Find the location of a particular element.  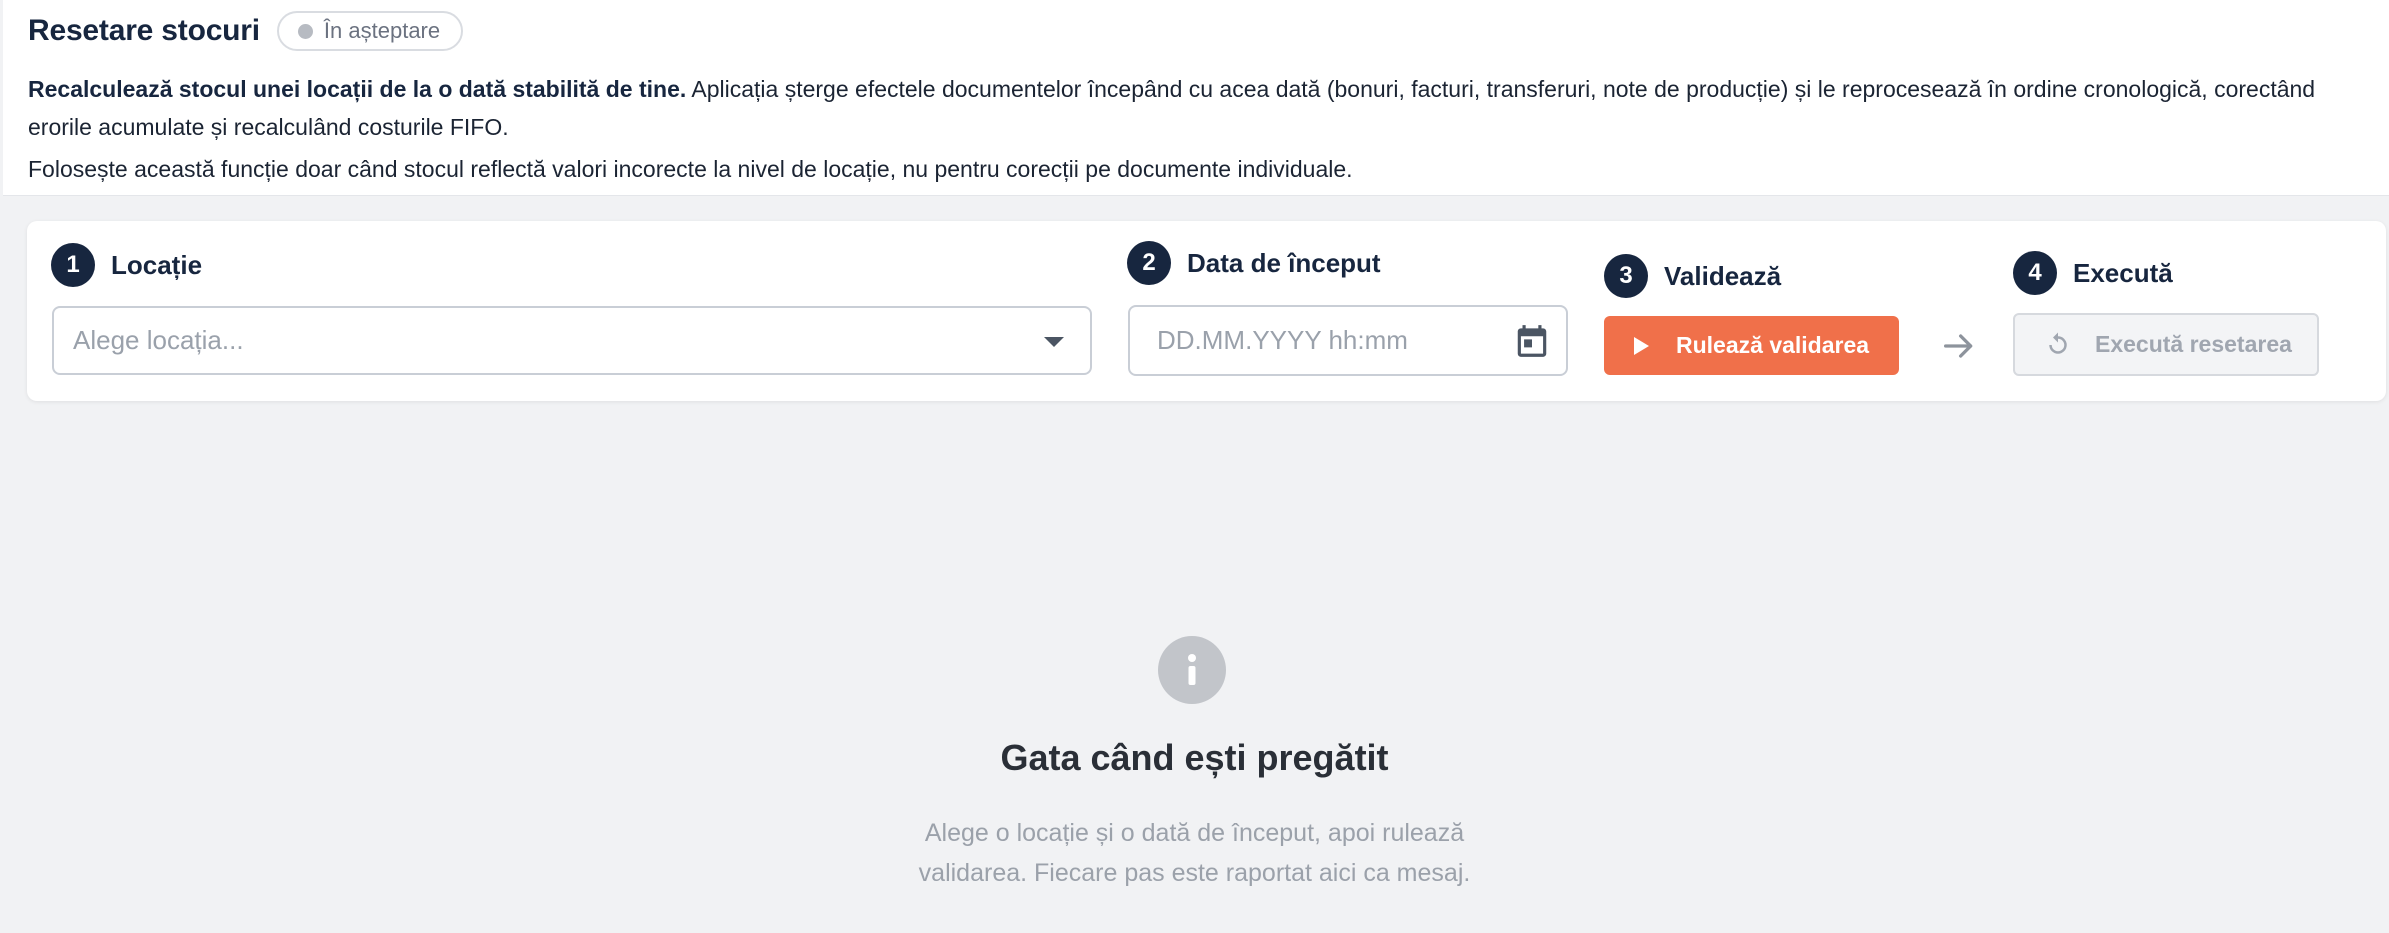

start-date-input: DD.MM.YYYY hh:mm is located at coordinates (1348, 340).